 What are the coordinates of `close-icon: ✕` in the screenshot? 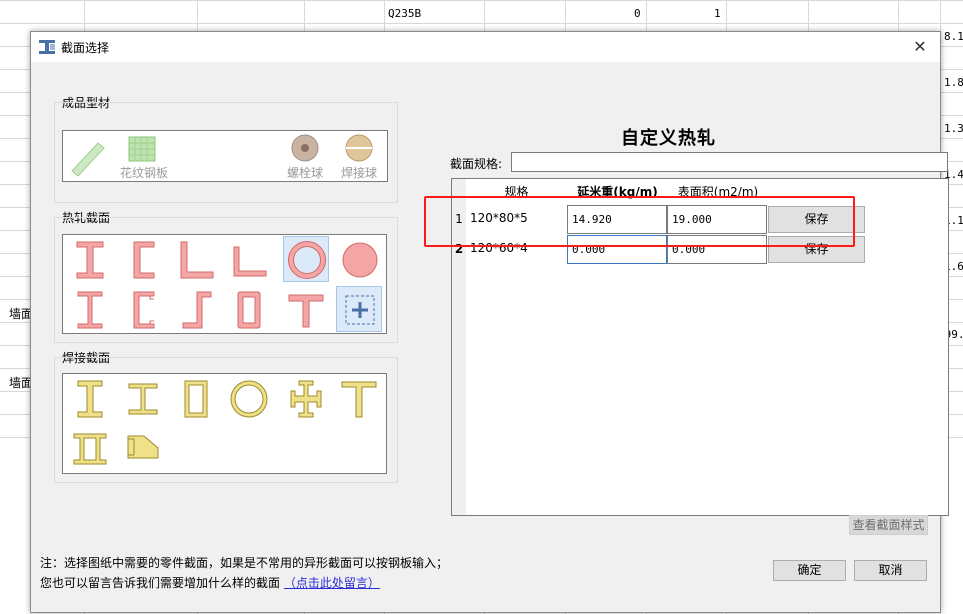 It's located at (920, 46).